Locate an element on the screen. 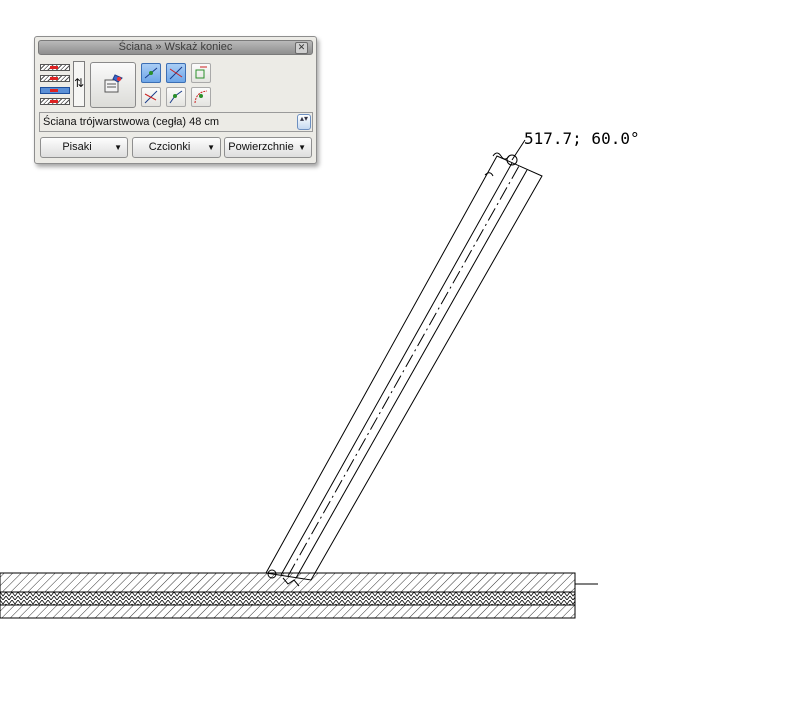  tool-polyline is located at coordinates (176, 97).